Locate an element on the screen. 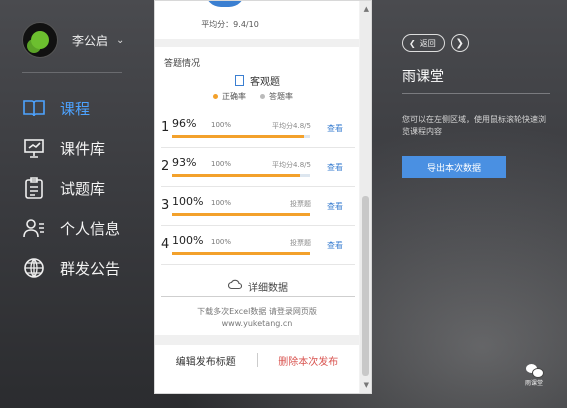 This screenshot has width=567, height=408. sidebar-item-course: 课程 is located at coordinates (71, 108).